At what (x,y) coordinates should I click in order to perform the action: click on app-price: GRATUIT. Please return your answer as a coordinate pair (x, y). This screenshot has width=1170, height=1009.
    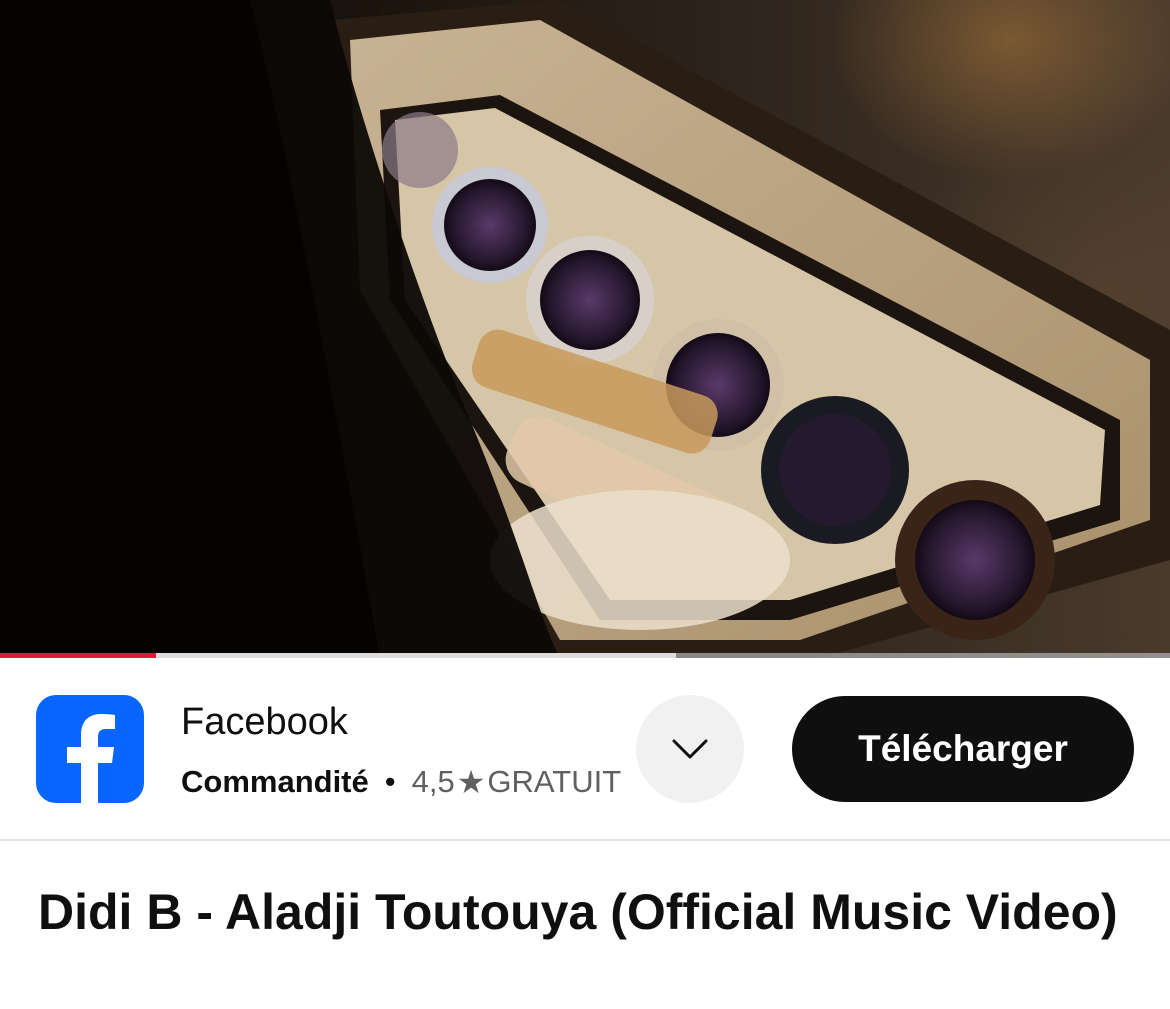
    Looking at the image, I should click on (554, 781).